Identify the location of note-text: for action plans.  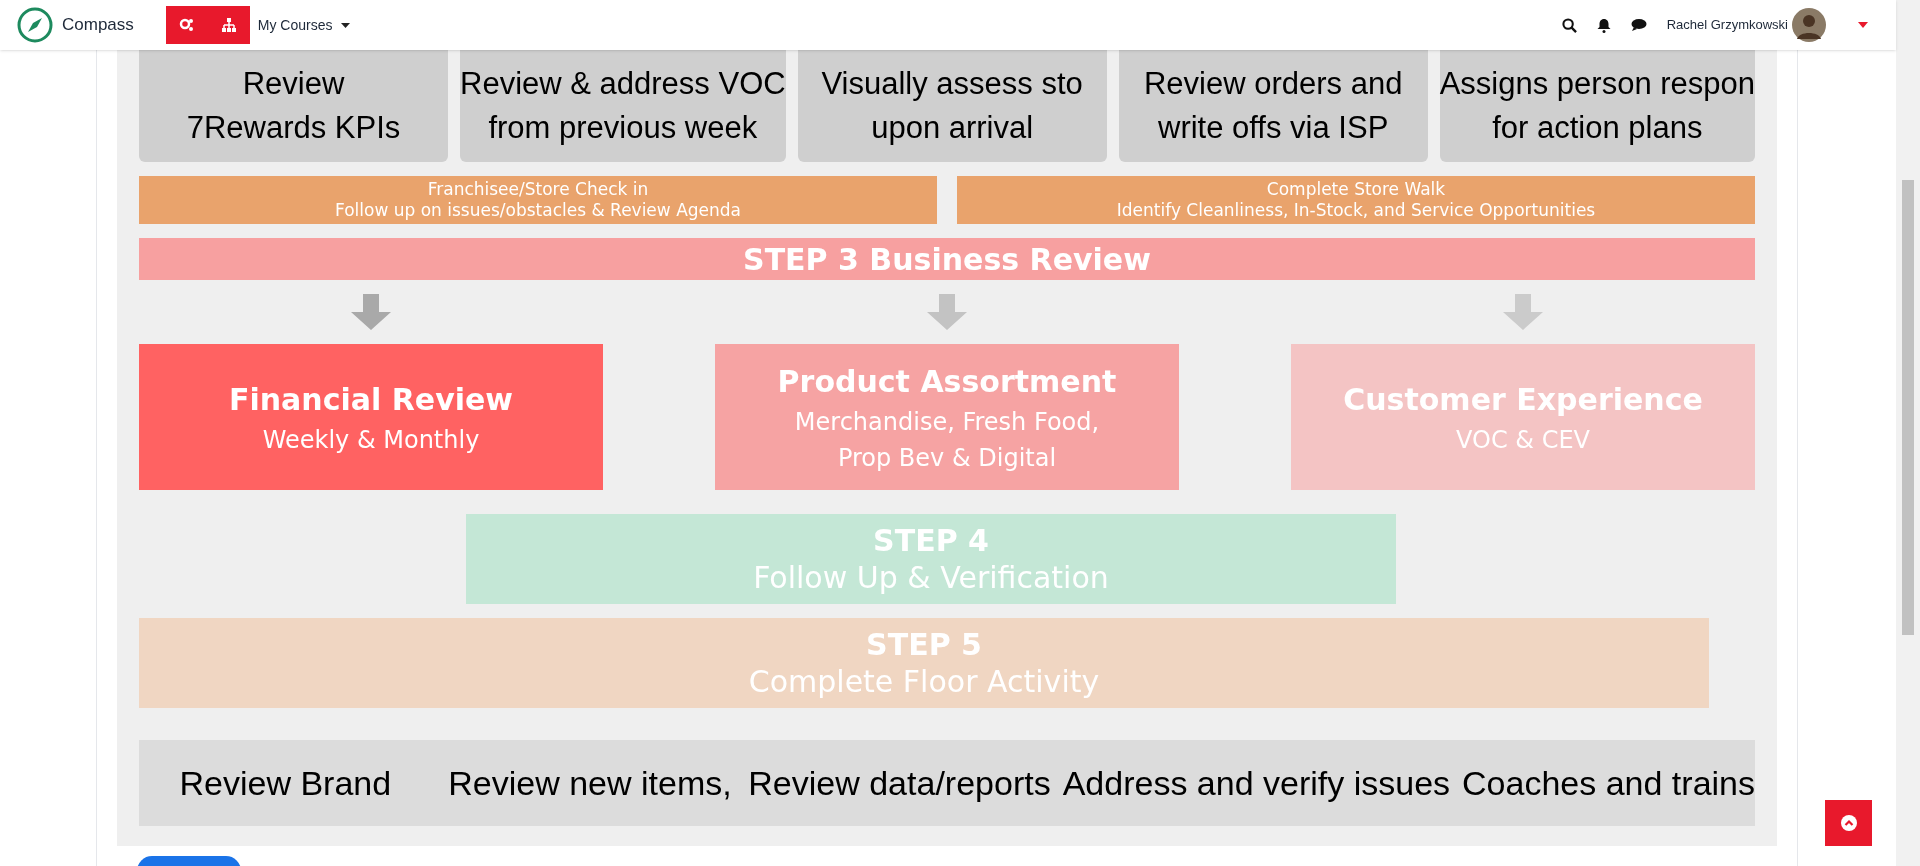
(1597, 128).